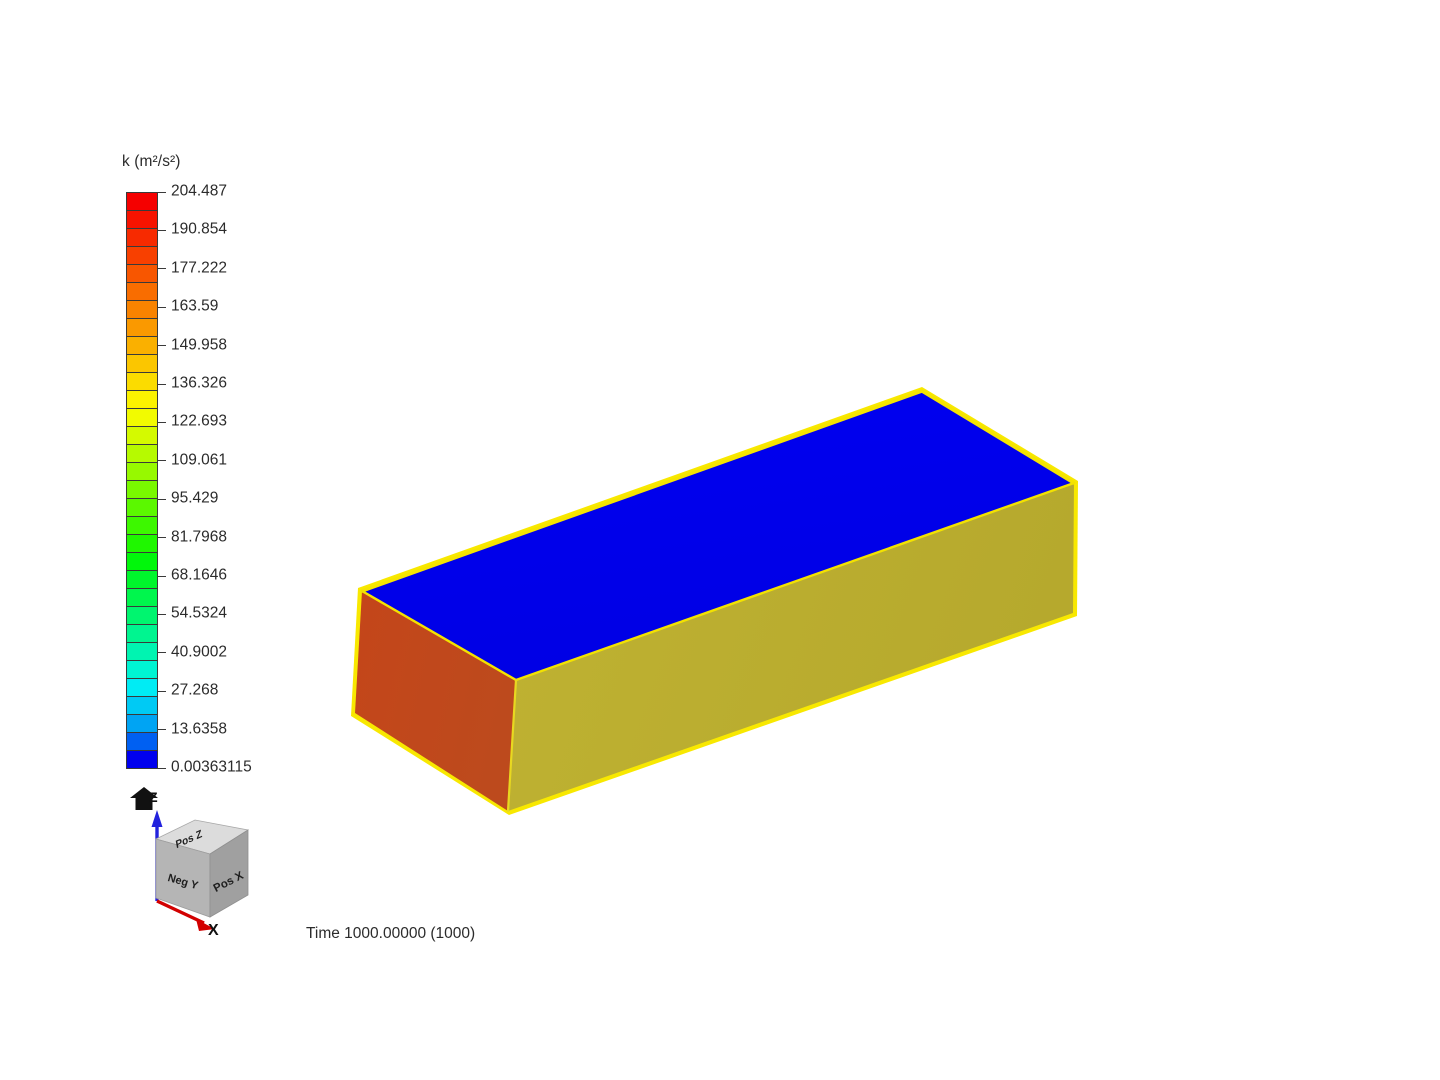 The image size is (1440, 1080). What do you see at coordinates (391, 933) in the screenshot?
I see `time-annotation: Time 1000.00000 (1000)` at bounding box center [391, 933].